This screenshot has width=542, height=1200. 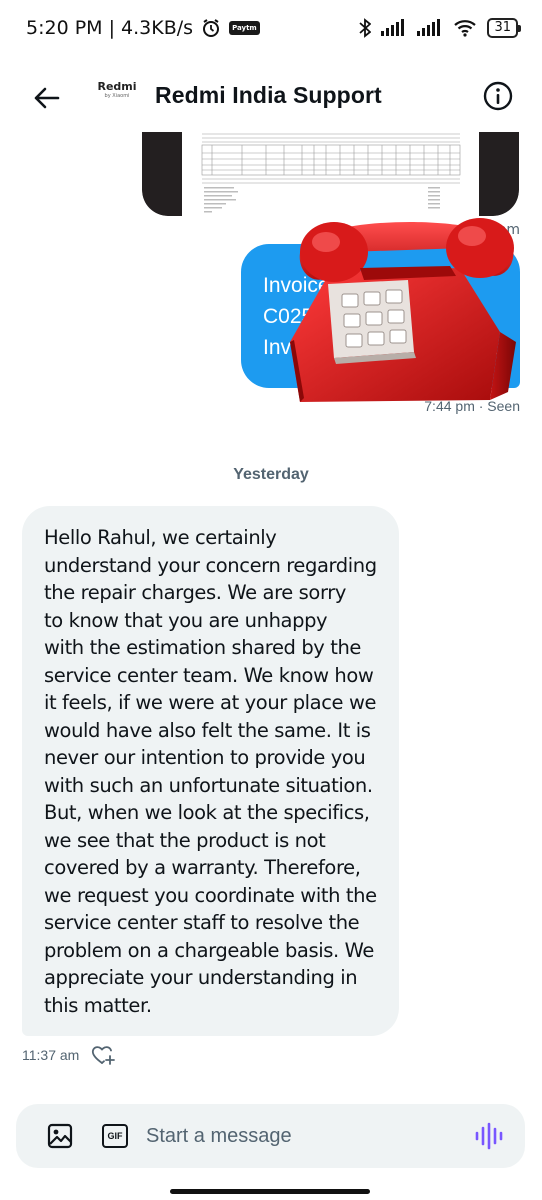 What do you see at coordinates (207, 730) in the screenshot?
I see `message-line: would have also felt the same. It is` at bounding box center [207, 730].